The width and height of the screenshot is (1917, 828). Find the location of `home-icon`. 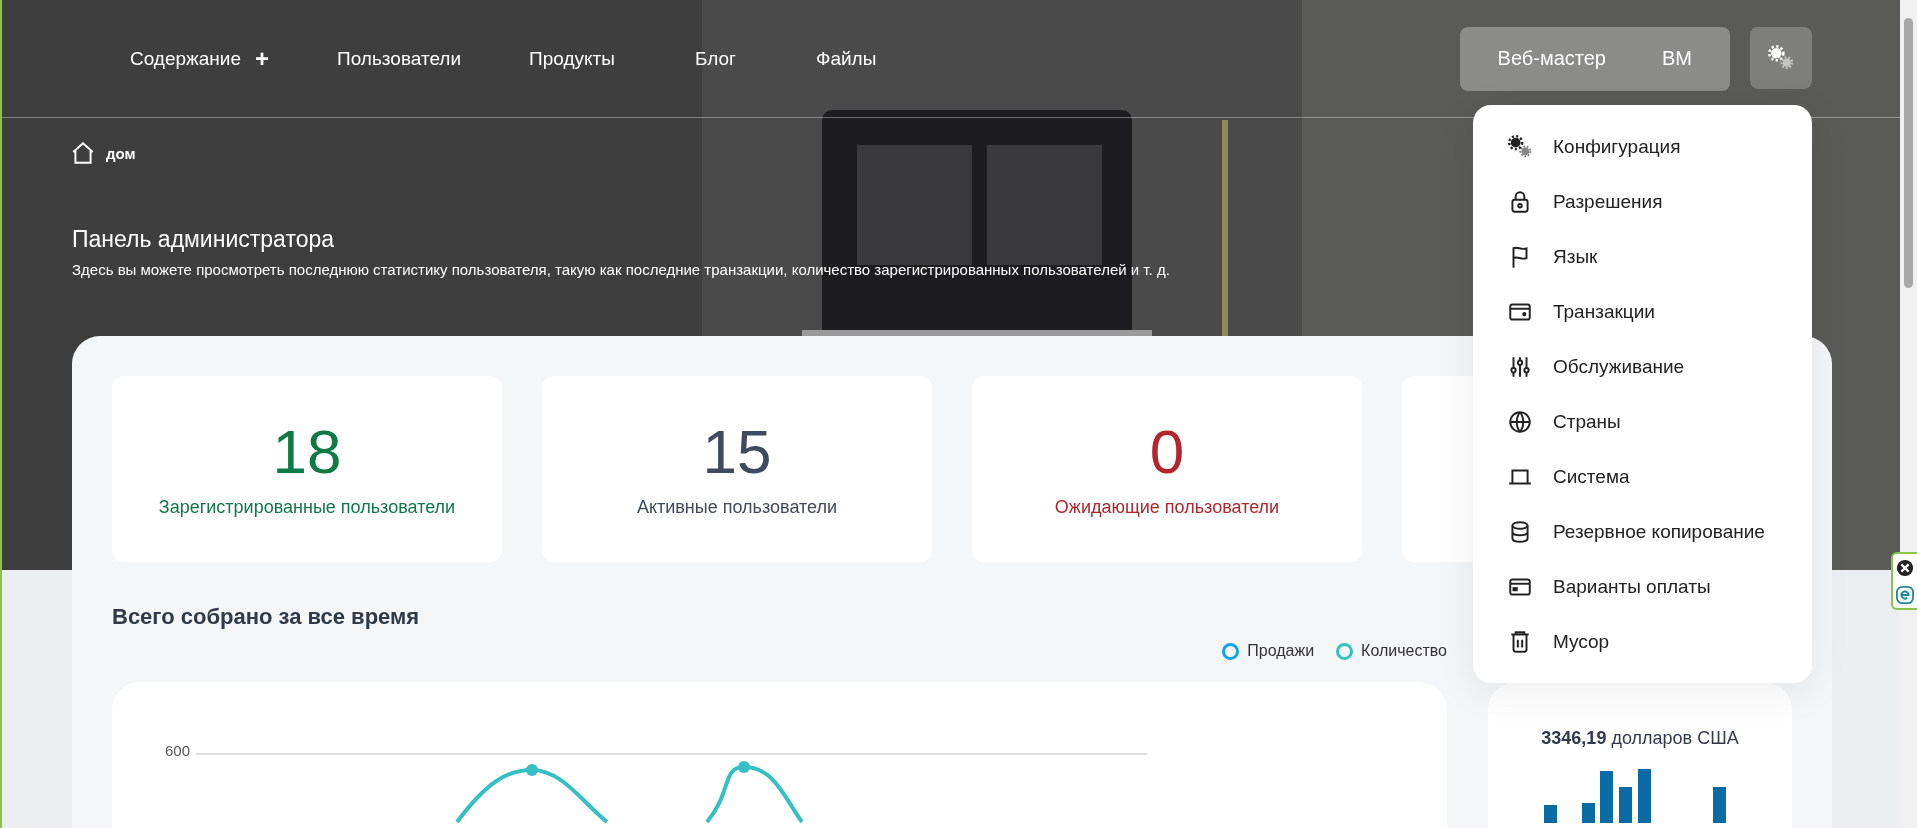

home-icon is located at coordinates (83, 153).